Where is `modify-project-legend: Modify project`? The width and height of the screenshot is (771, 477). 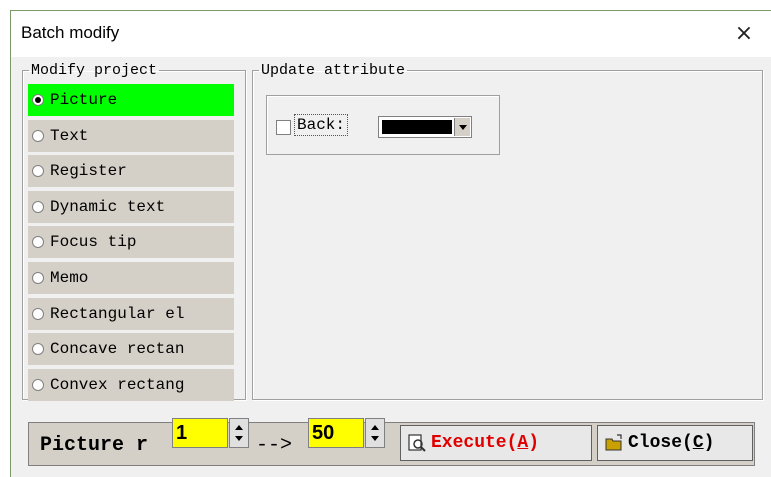
modify-project-legend: Modify project is located at coordinates (94, 70).